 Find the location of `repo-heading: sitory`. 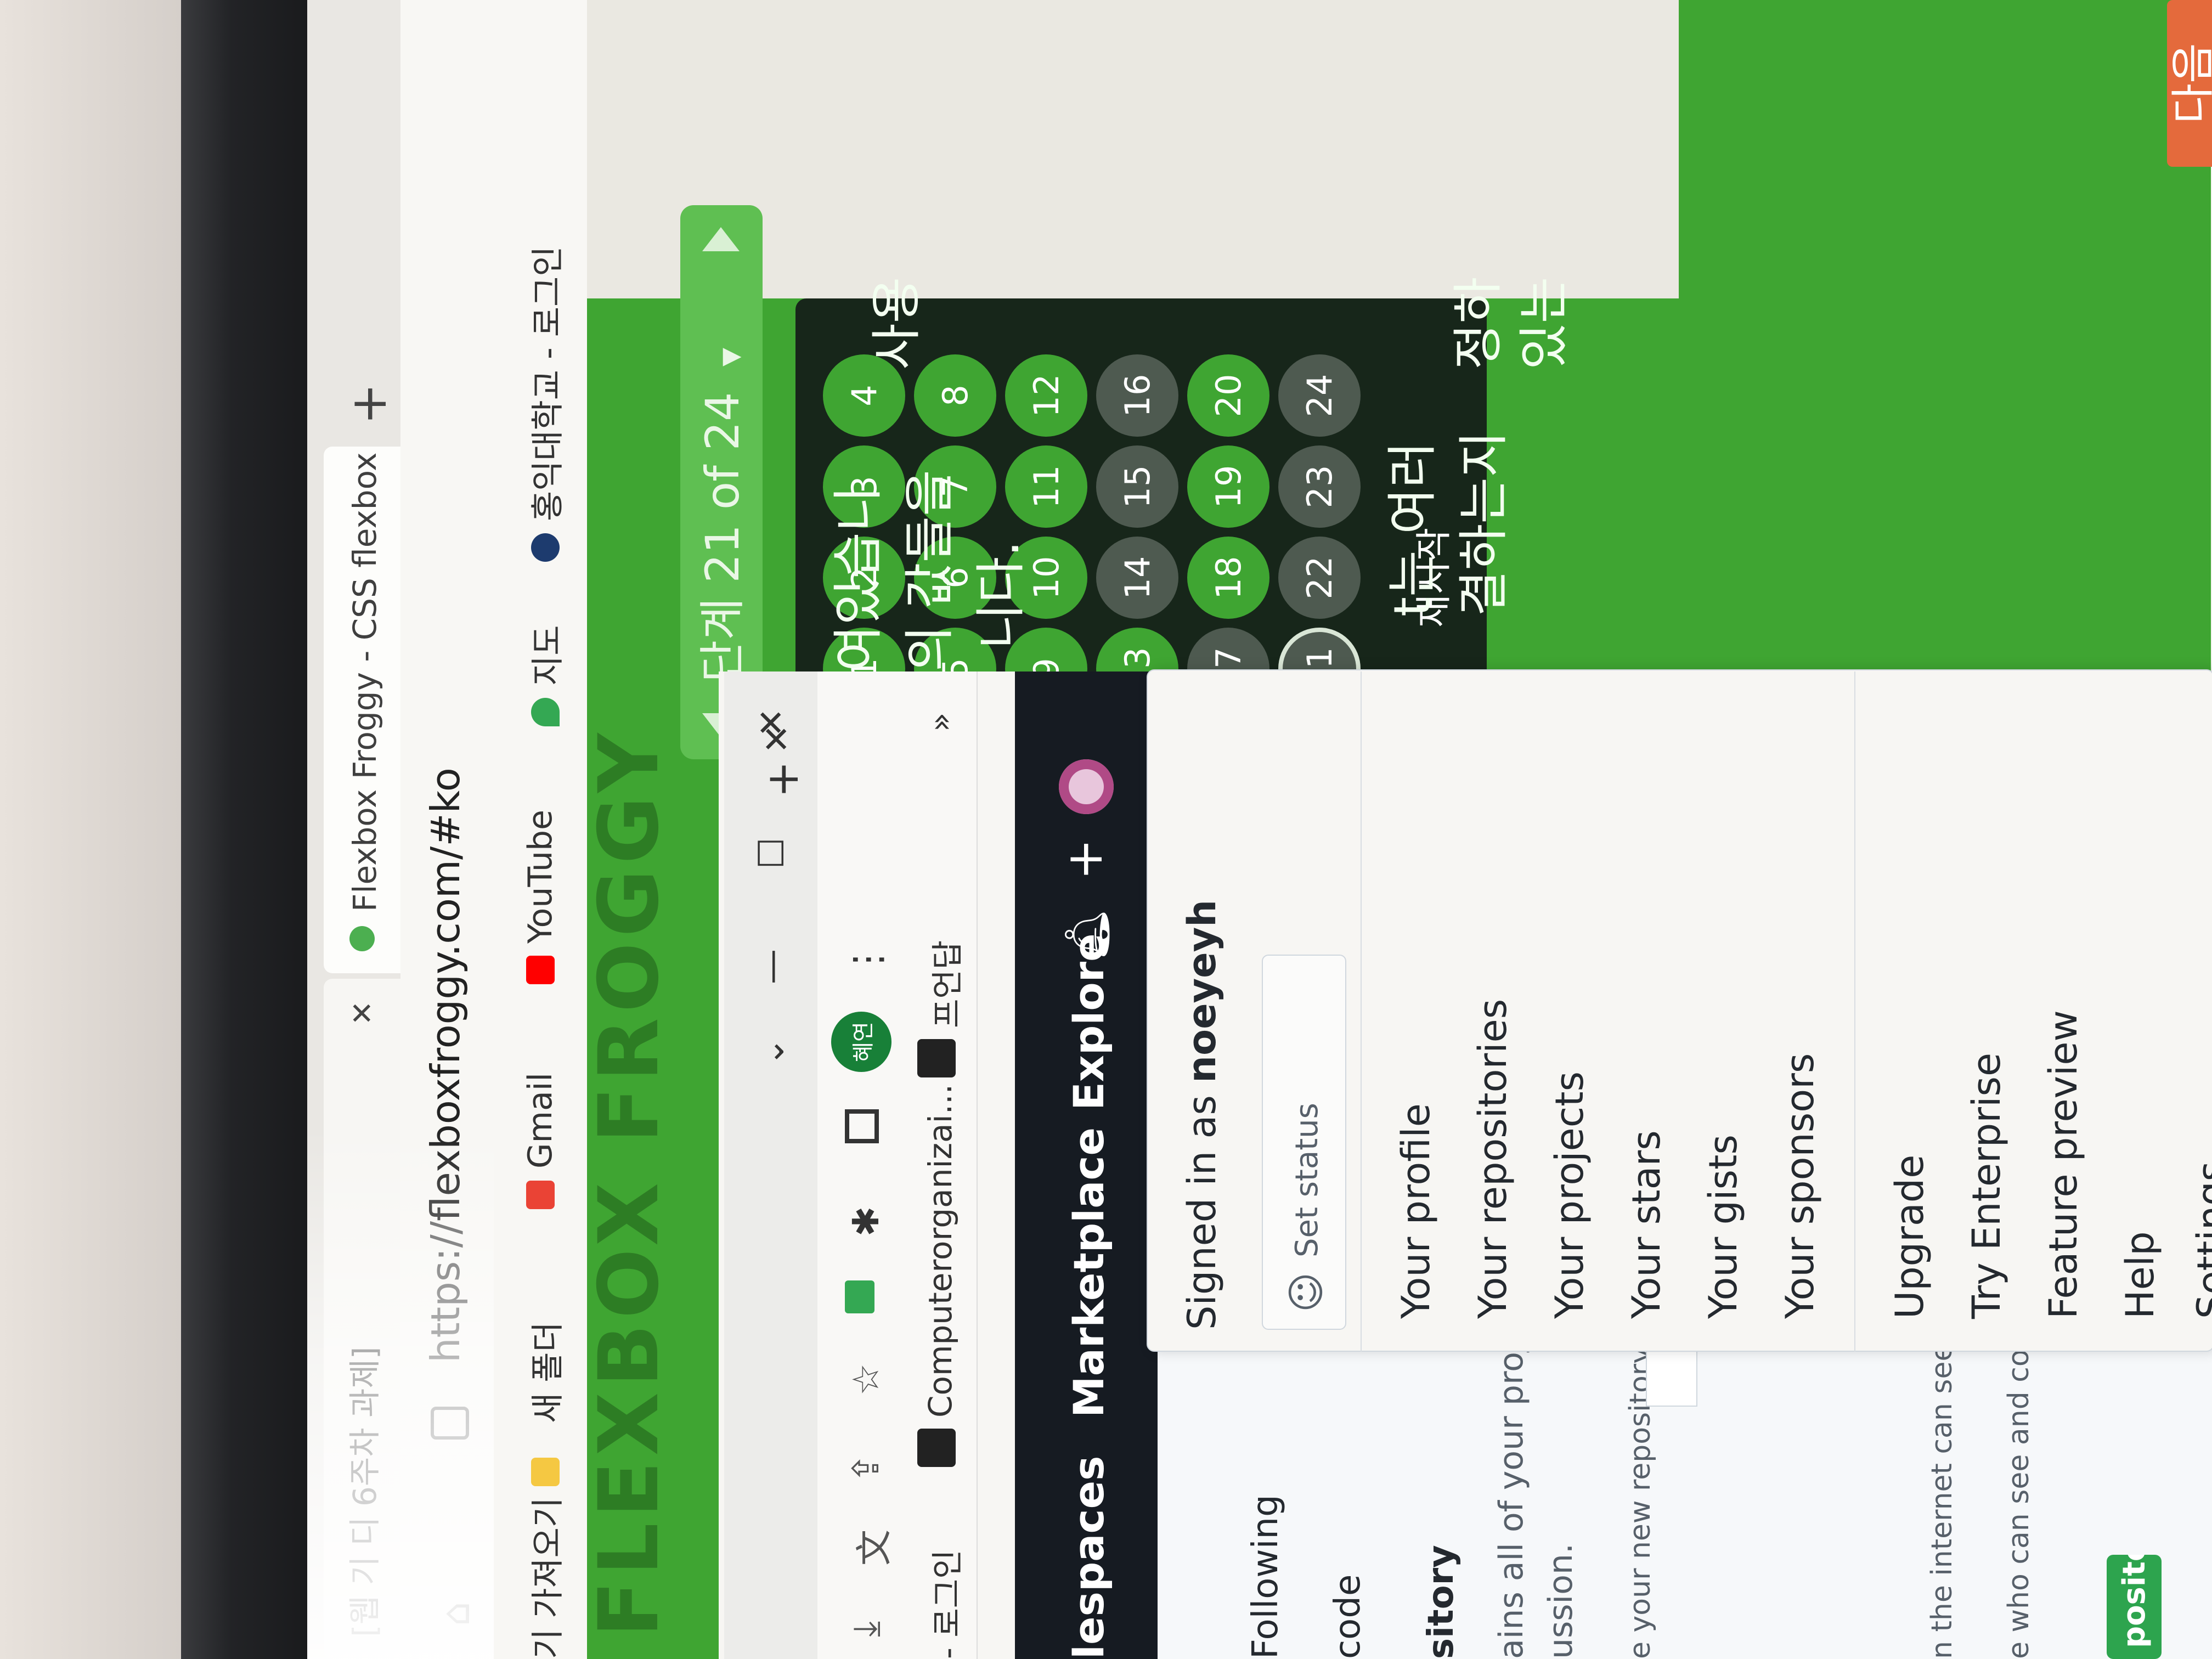

repo-heading: sitory is located at coordinates (1441, 1602).